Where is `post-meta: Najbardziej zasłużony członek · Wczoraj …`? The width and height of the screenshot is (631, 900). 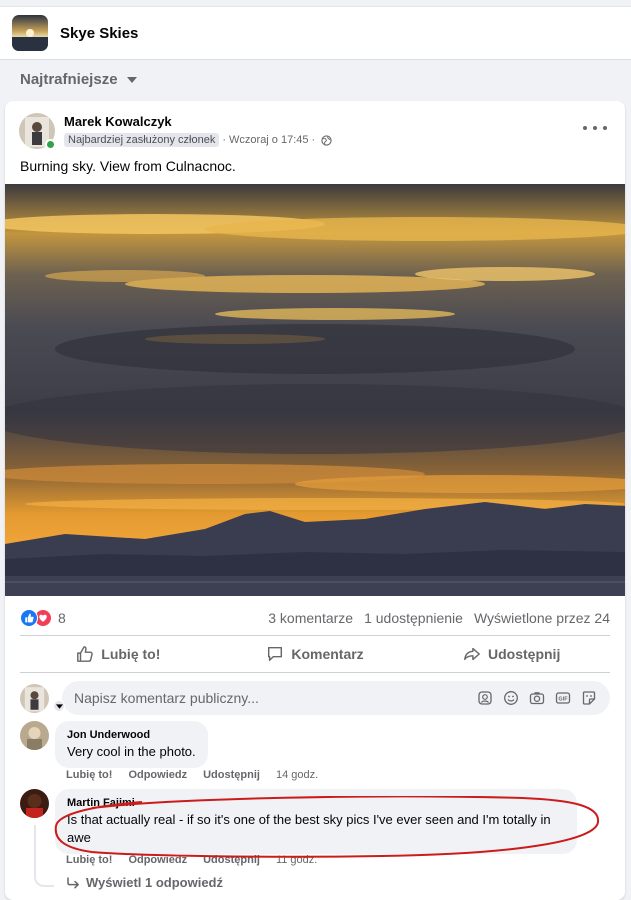 post-meta: Najbardziej zasłużony członek · Wczoraj … is located at coordinates (198, 140).